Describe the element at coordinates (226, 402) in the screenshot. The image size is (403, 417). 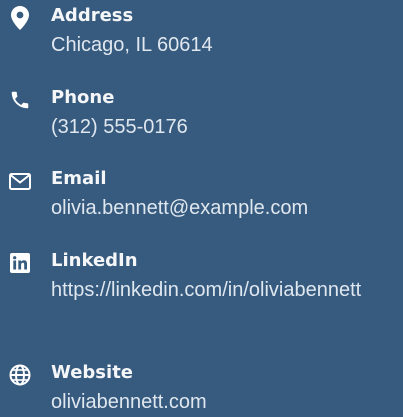
I see `website-link: oliviabennett.com` at that location.